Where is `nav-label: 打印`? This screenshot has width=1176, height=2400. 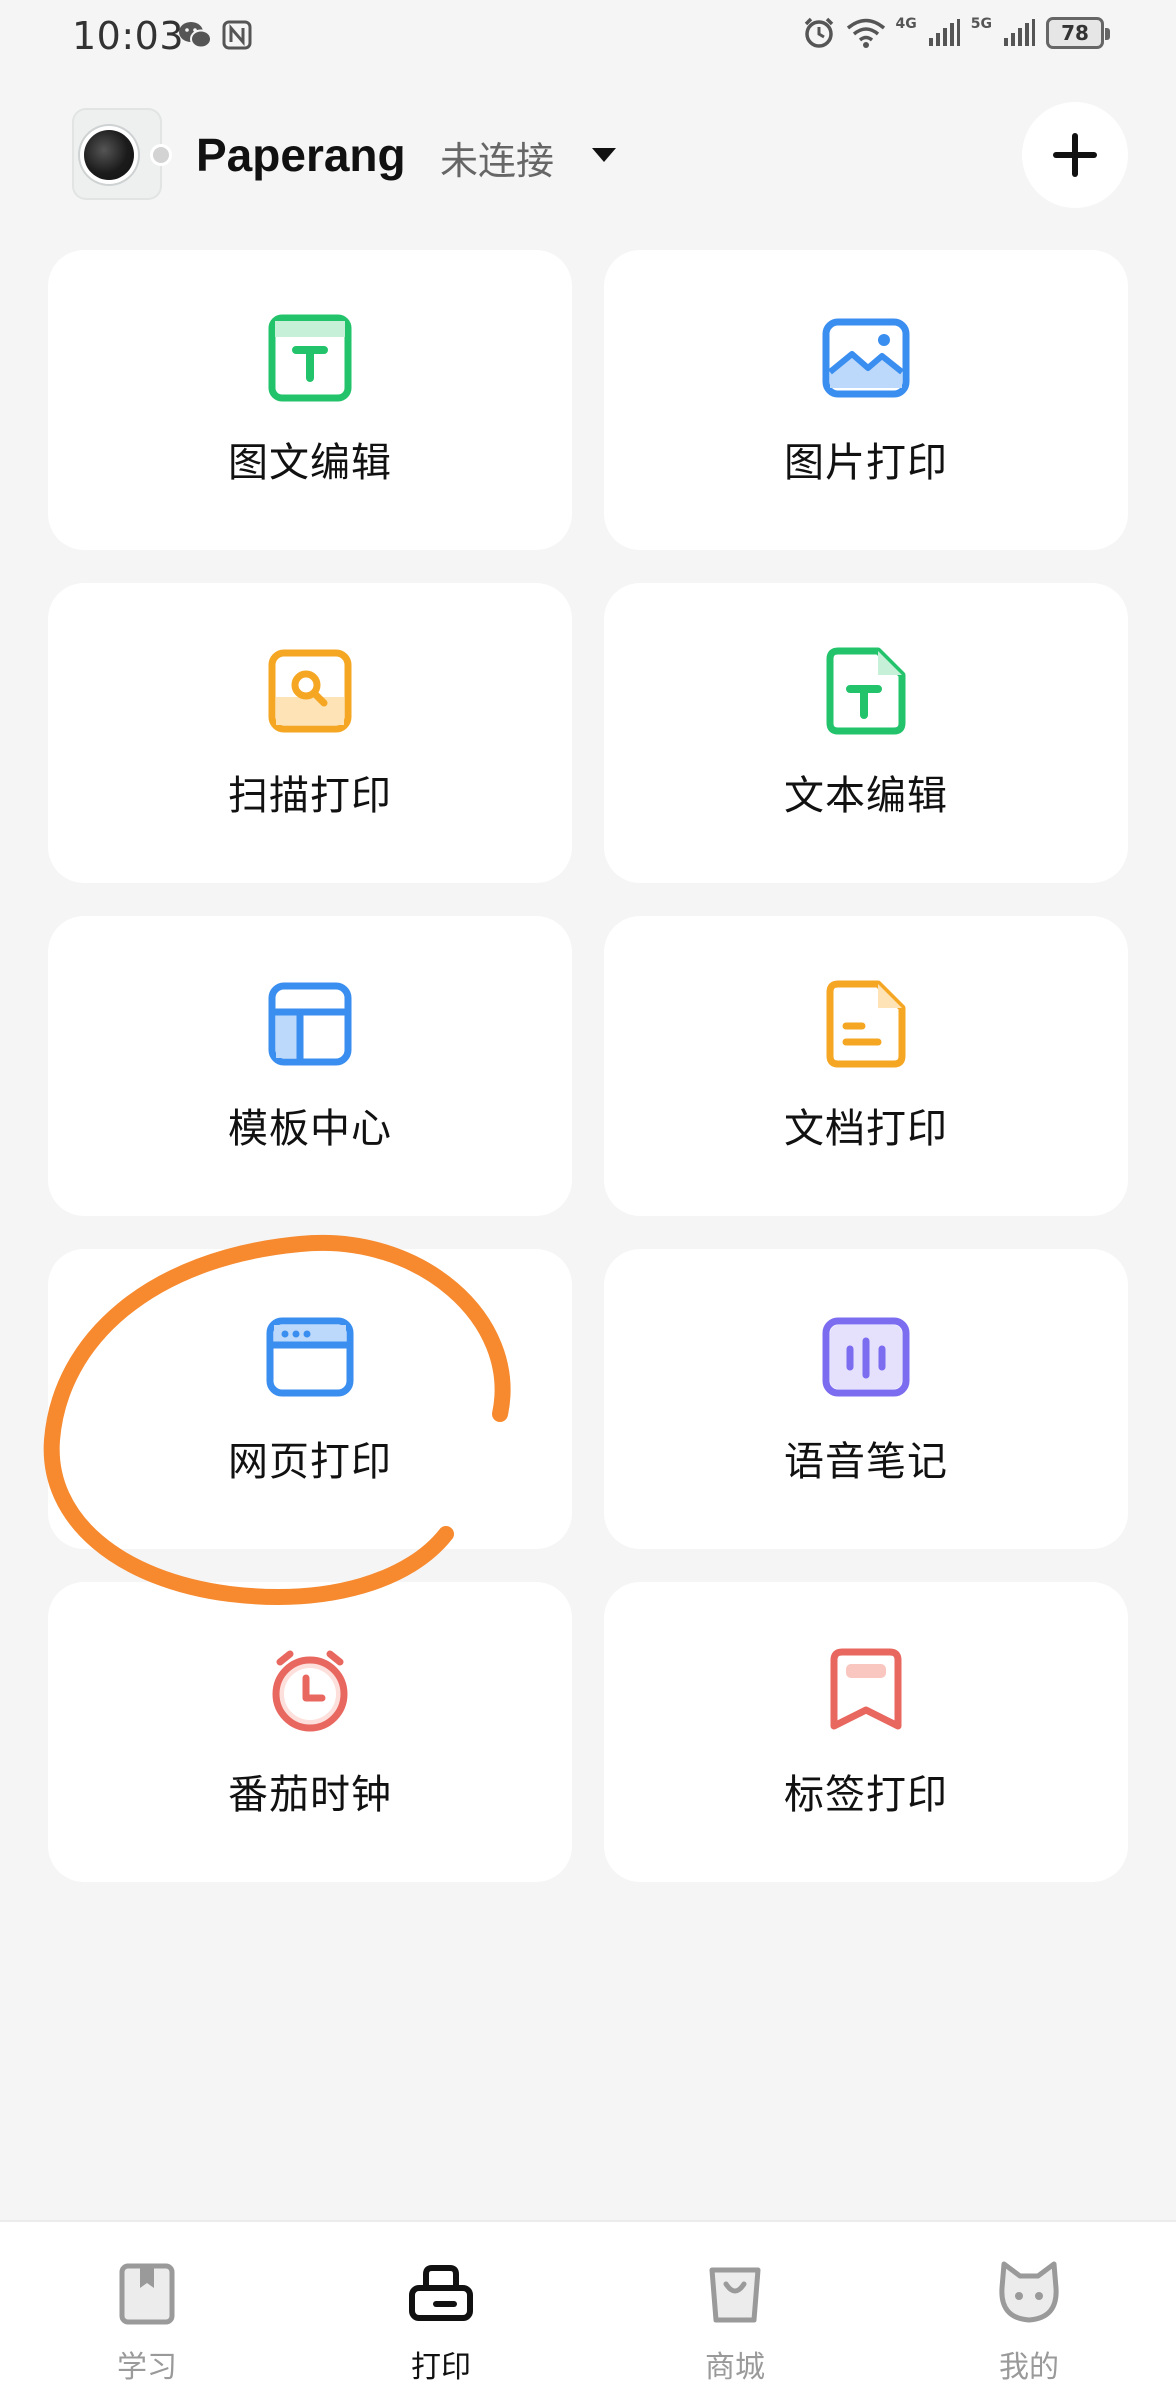 nav-label: 打印 is located at coordinates (441, 2367).